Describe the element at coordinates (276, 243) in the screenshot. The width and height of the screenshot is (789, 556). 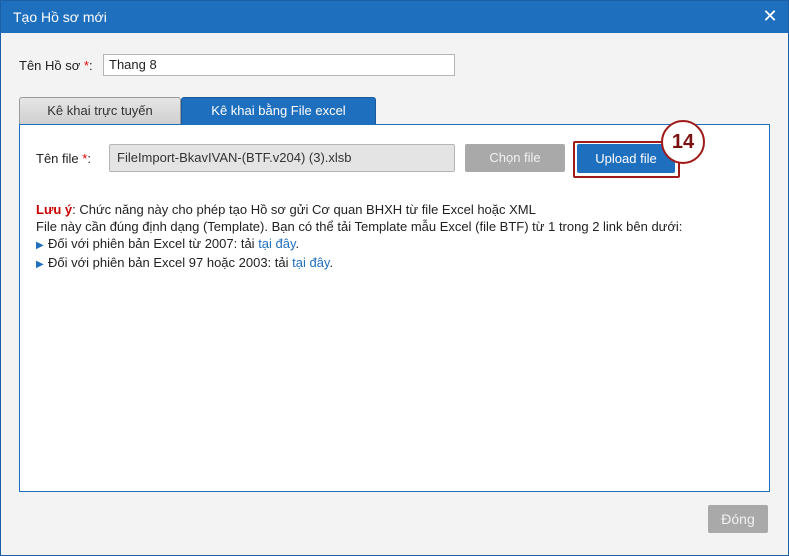
I see `download-link-2007: tại đây` at that location.